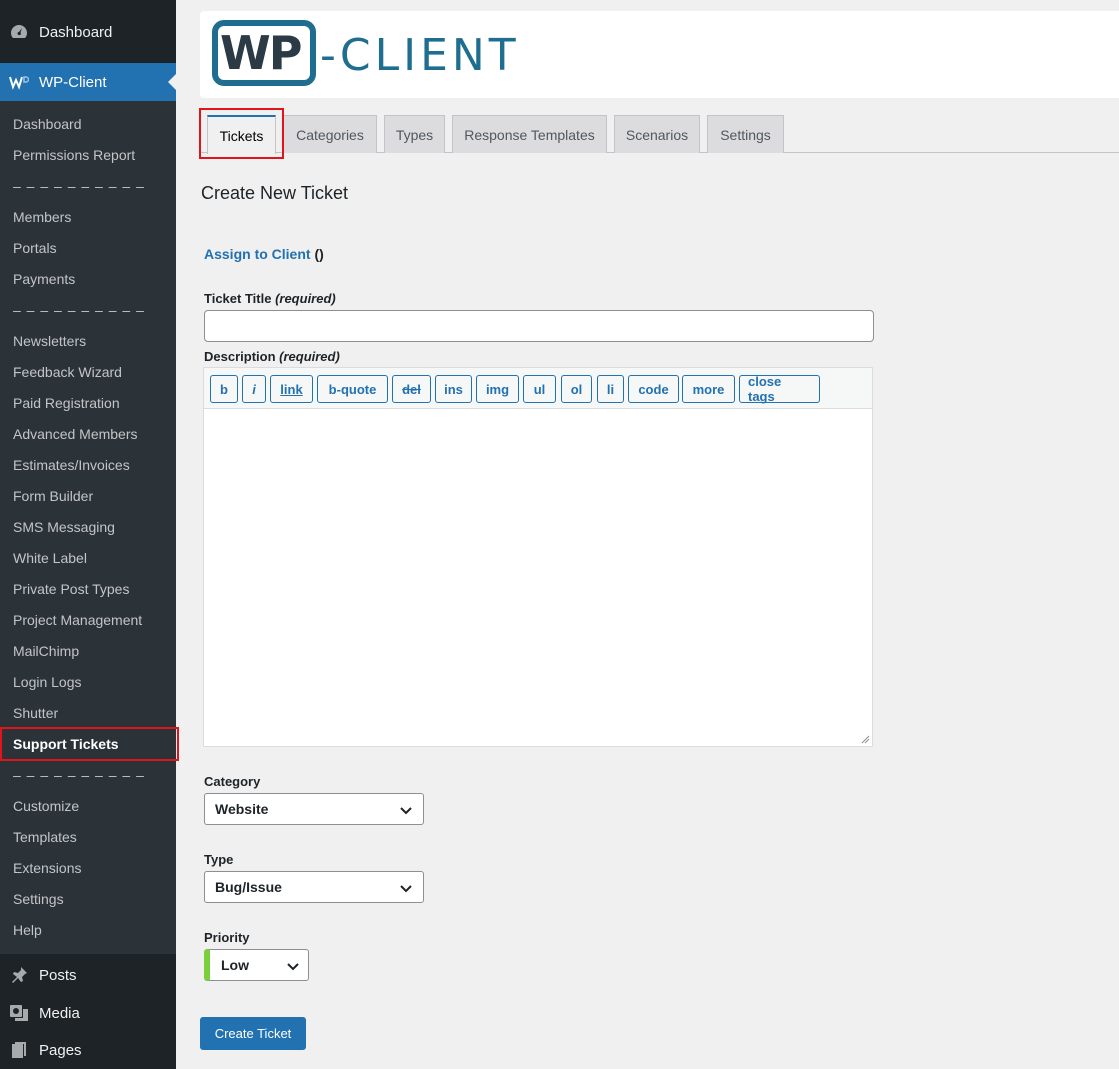 The width and height of the screenshot is (1119, 1069). What do you see at coordinates (745, 134) in the screenshot?
I see `tab-settings: Settings` at bounding box center [745, 134].